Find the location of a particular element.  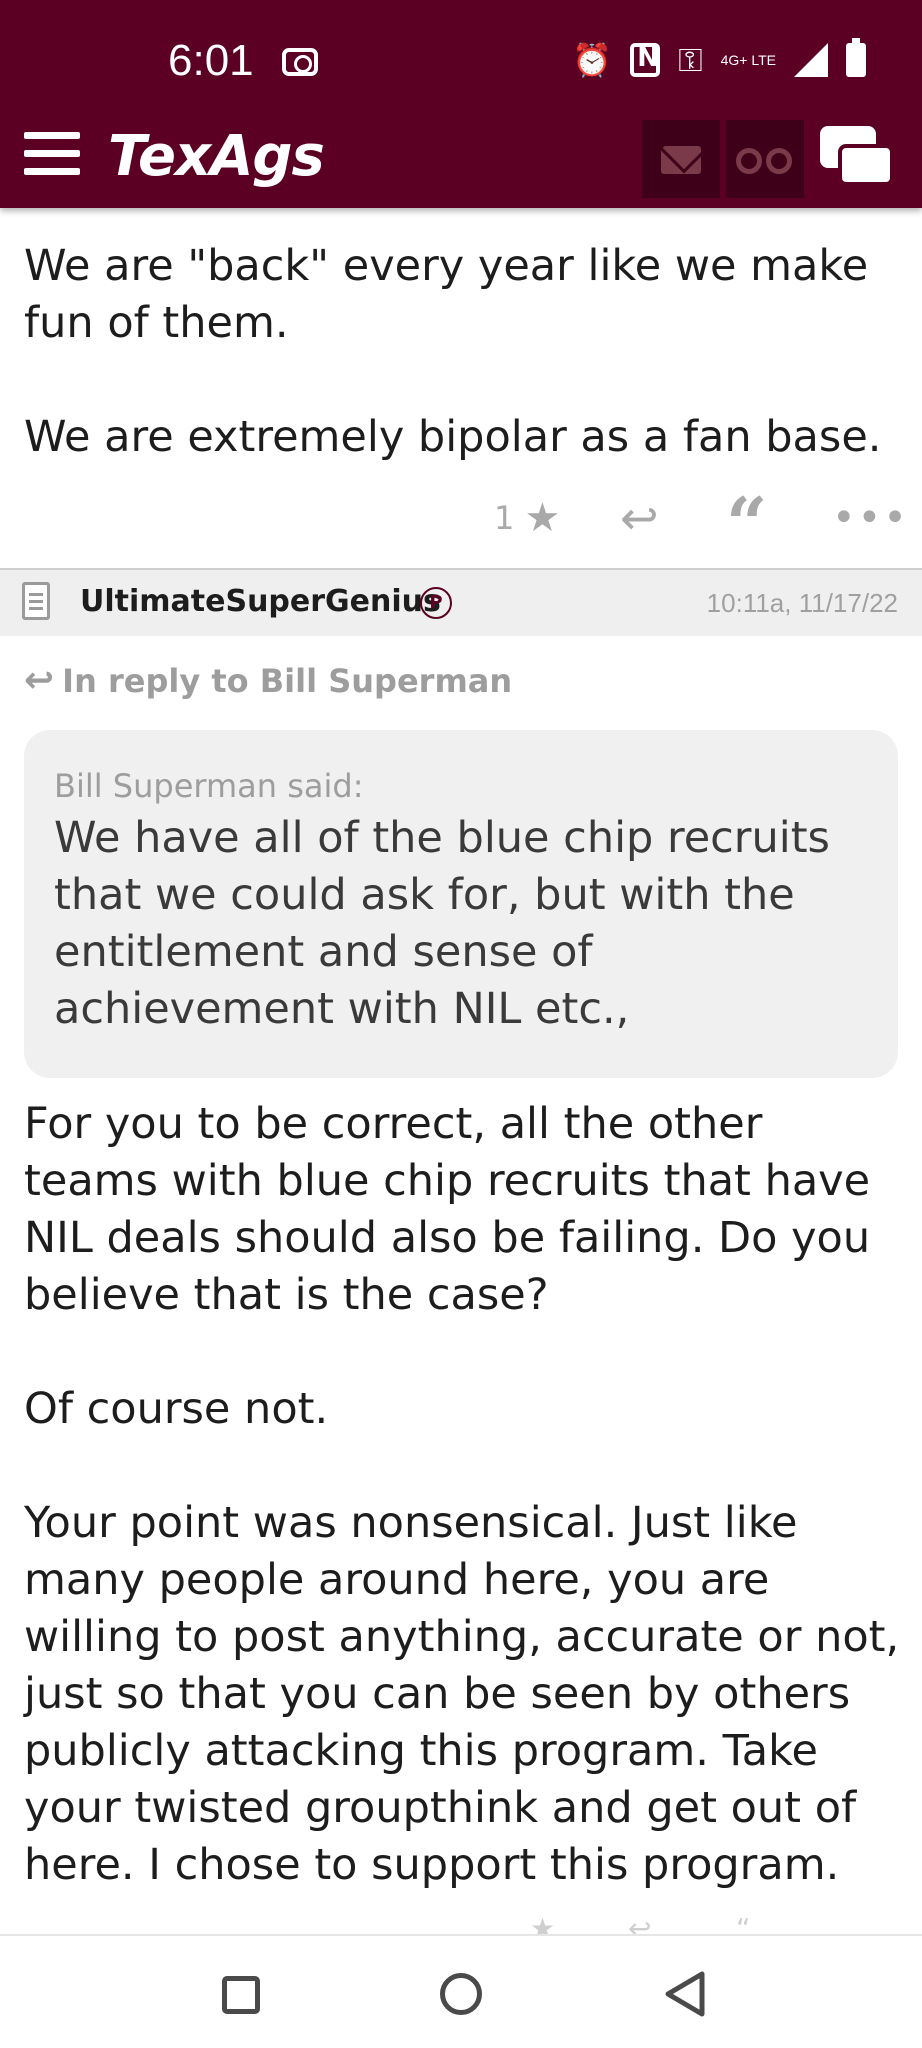

battery-icon is located at coordinates (856, 57).